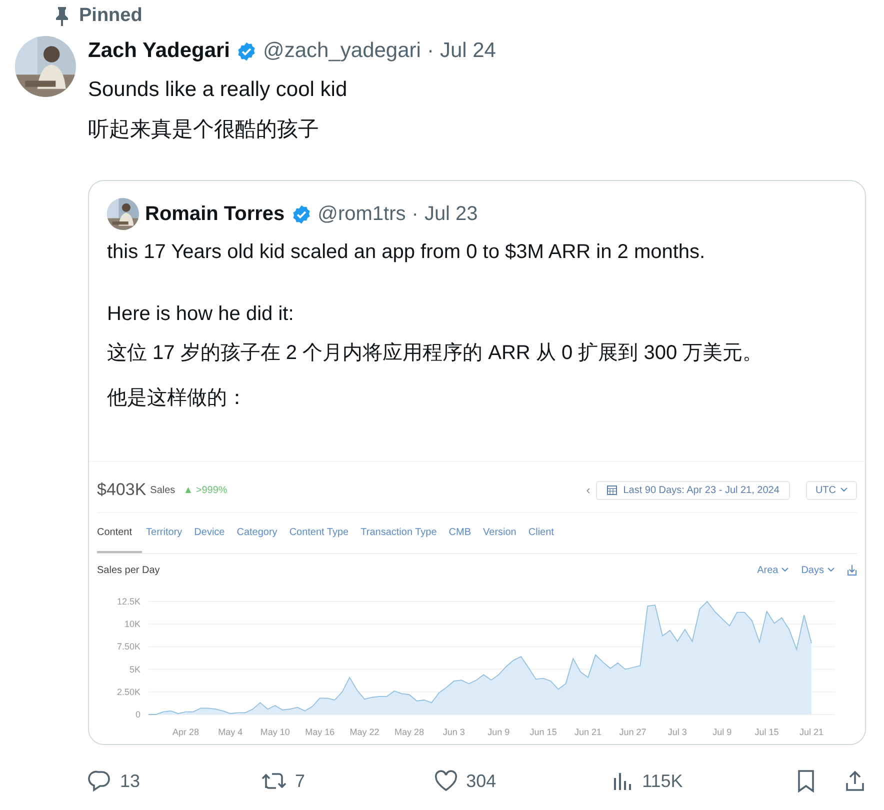 This screenshot has height=810, width=884. I want to click on axis-label: May 28, so click(409, 732).